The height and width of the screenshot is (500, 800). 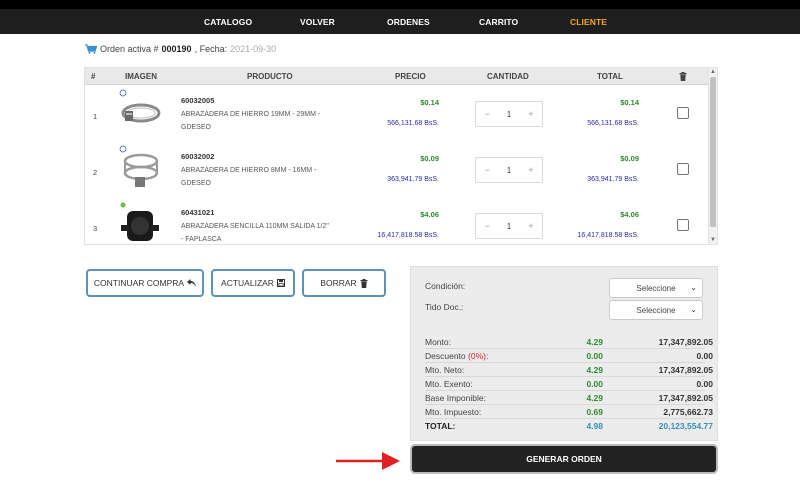 What do you see at coordinates (613, 179) in the screenshot?
I see `total-bss: 363,941.79 BsS.` at bounding box center [613, 179].